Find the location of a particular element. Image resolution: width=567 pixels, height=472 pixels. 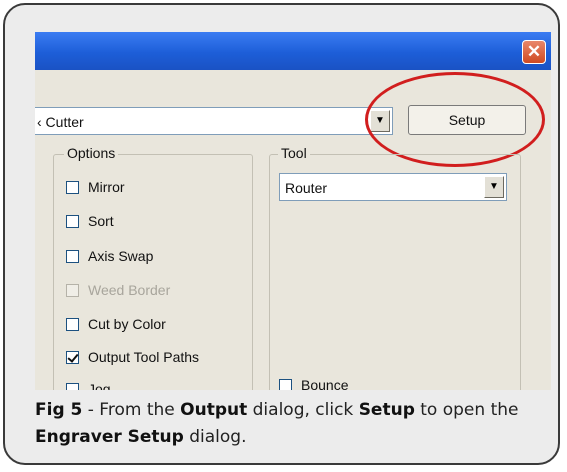

sort-checkbox: Sort is located at coordinates (90, 221).